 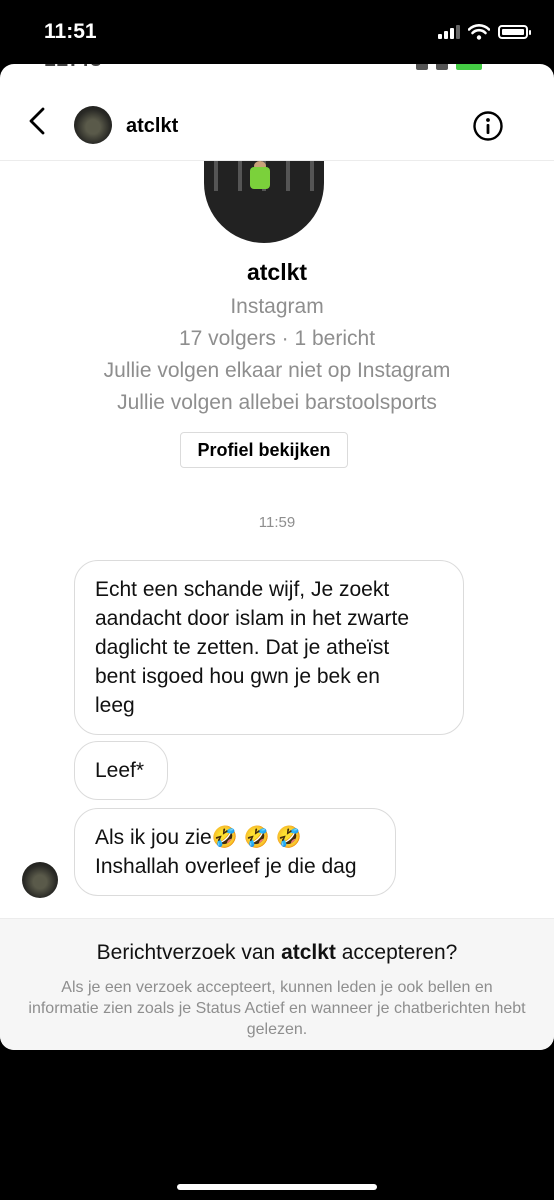 What do you see at coordinates (264, 450) in the screenshot?
I see `view-profile-button: Profiel bekijken` at bounding box center [264, 450].